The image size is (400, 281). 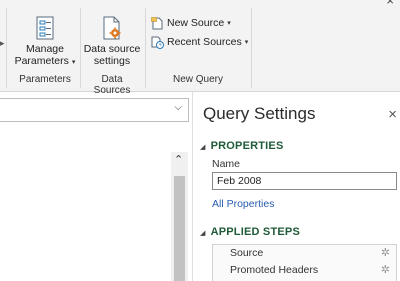 I want to click on manage-parameters-line2: Parameters, so click(x=41, y=61).